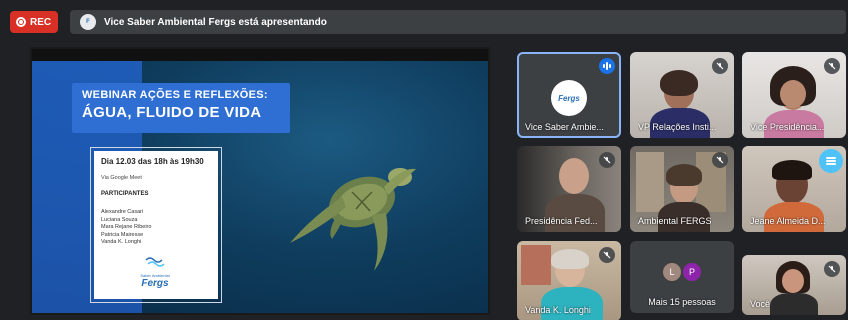 This screenshot has height=320, width=848. I want to click on logo-wordmark: Fergs, so click(155, 283).